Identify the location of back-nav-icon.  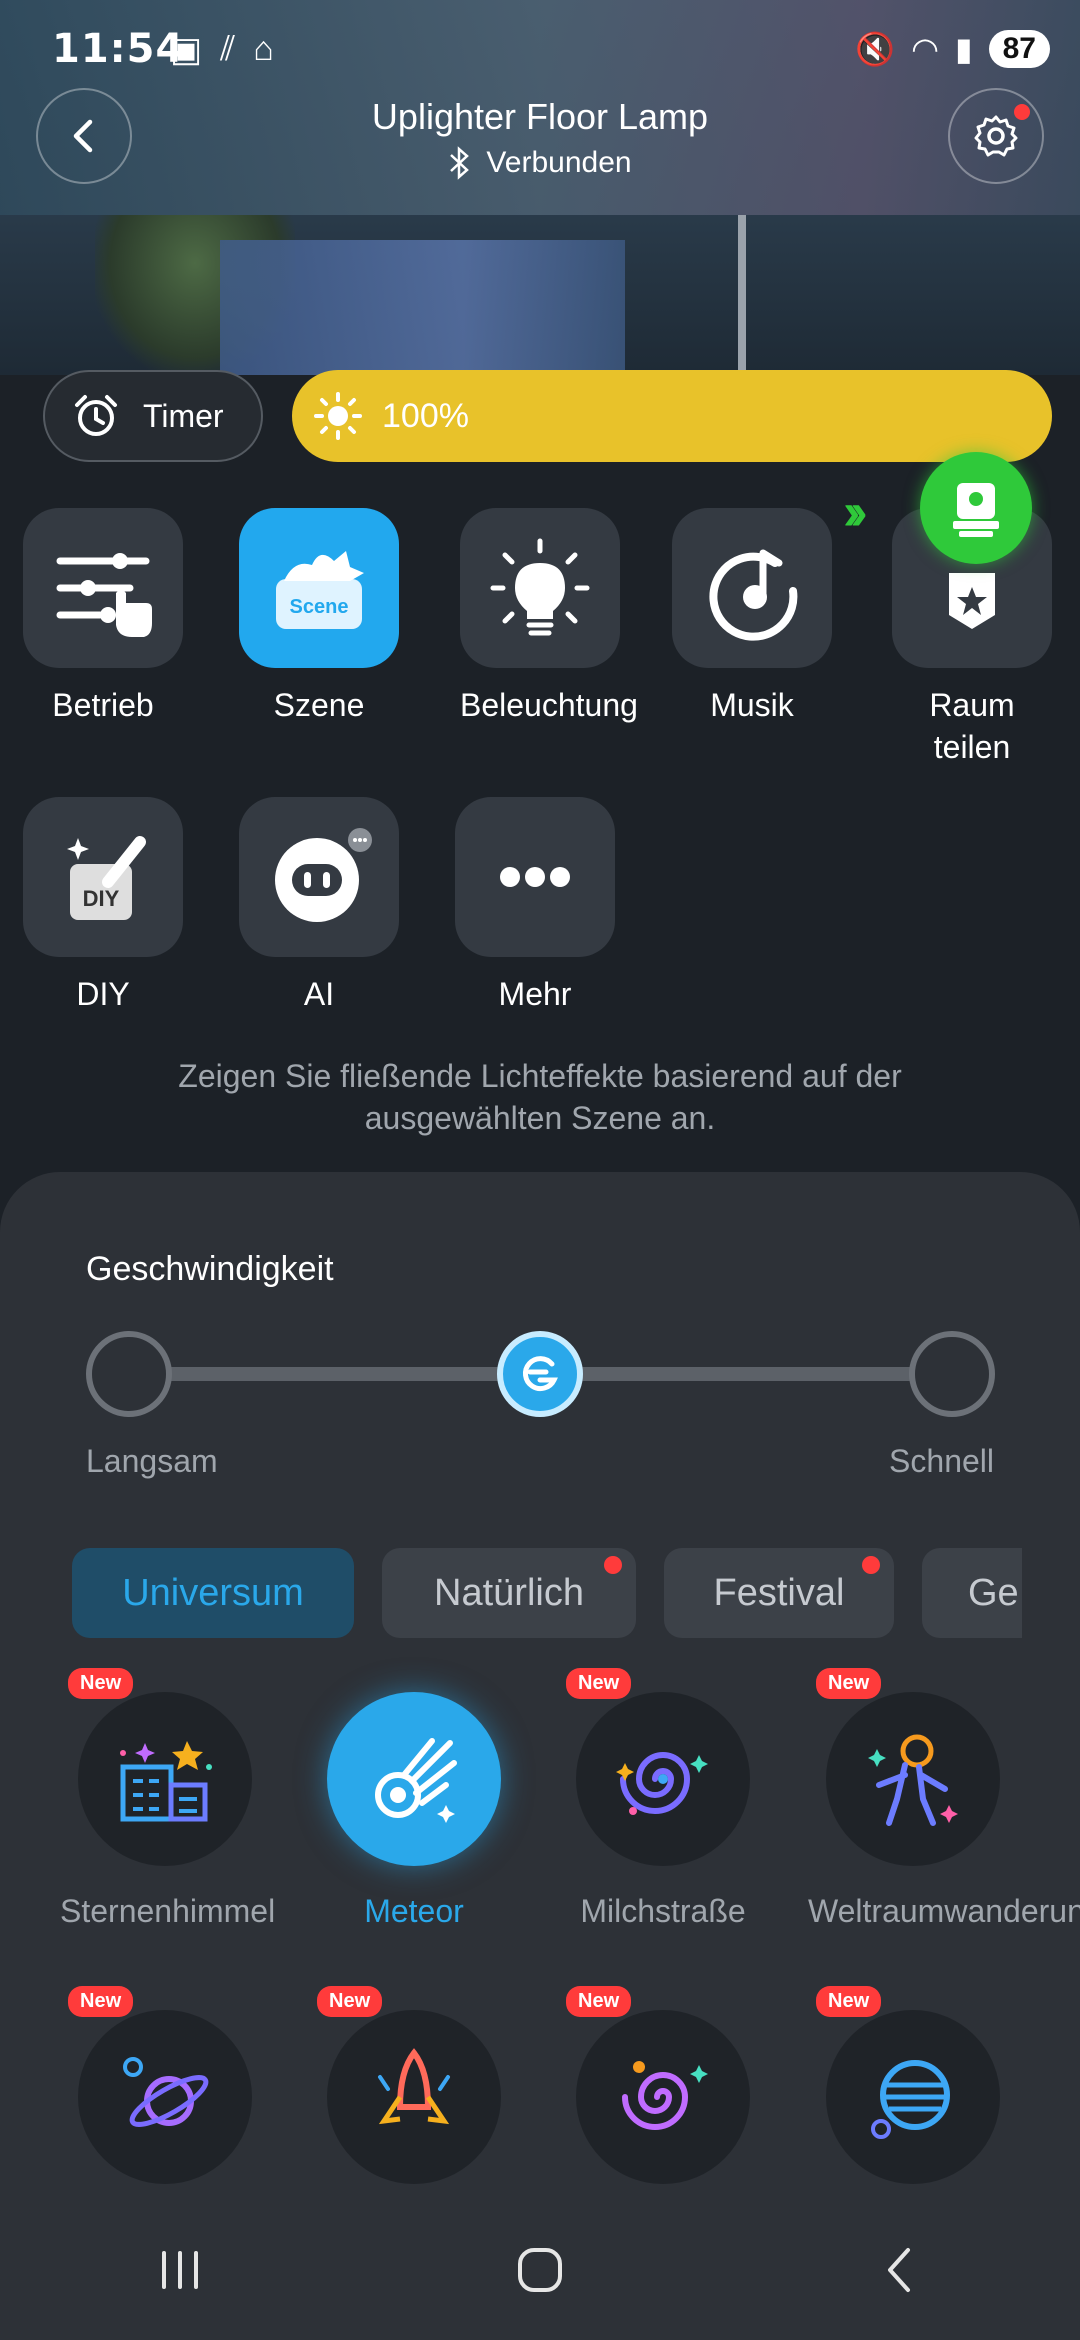
(900, 2270).